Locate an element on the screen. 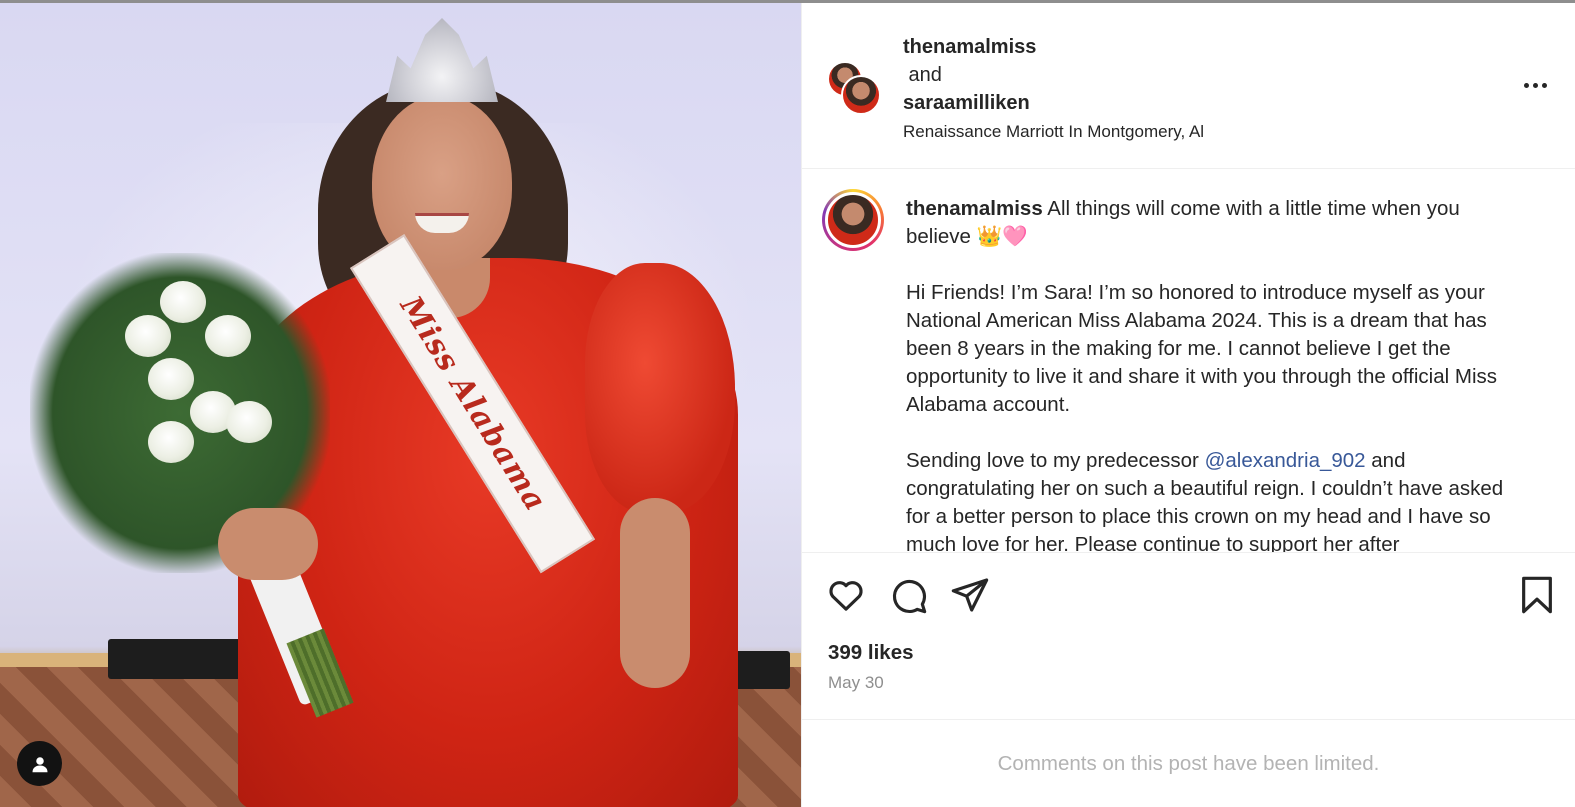 The image size is (1575, 807). caption-username: thenamalmiss is located at coordinates (974, 208).